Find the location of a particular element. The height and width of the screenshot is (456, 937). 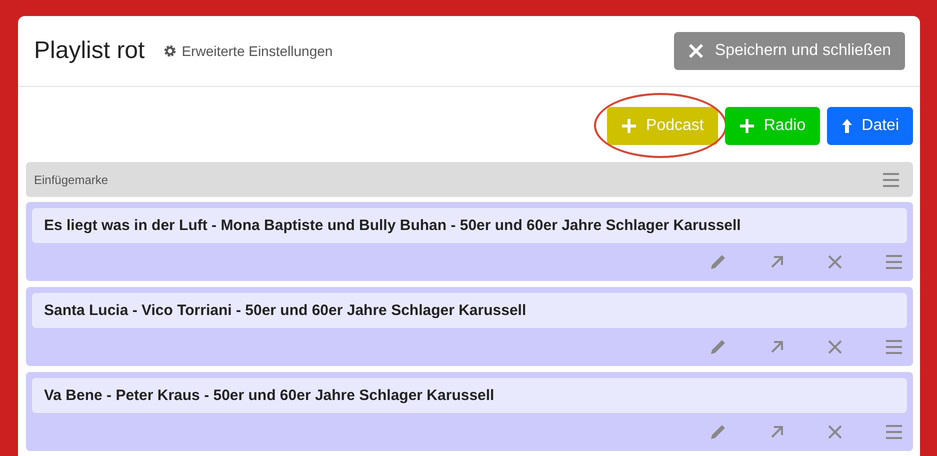

track-title: Va Bene - Peter Kraus - 50er und 60er Jahre Schlager Karussell is located at coordinates (469, 395).